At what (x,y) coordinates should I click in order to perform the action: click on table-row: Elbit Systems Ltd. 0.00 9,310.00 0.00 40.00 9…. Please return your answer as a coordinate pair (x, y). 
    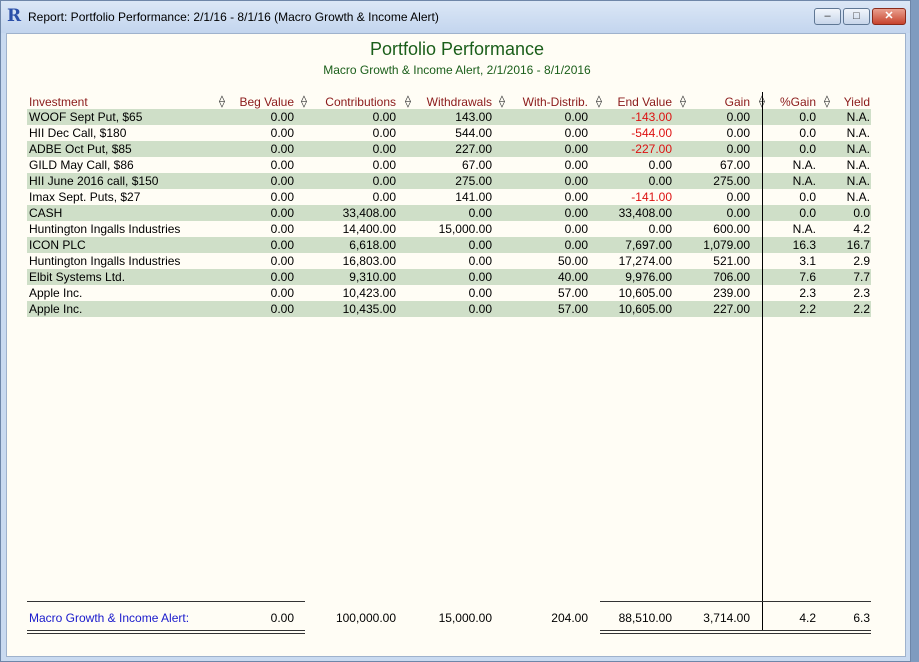
    Looking at the image, I should click on (449, 277).